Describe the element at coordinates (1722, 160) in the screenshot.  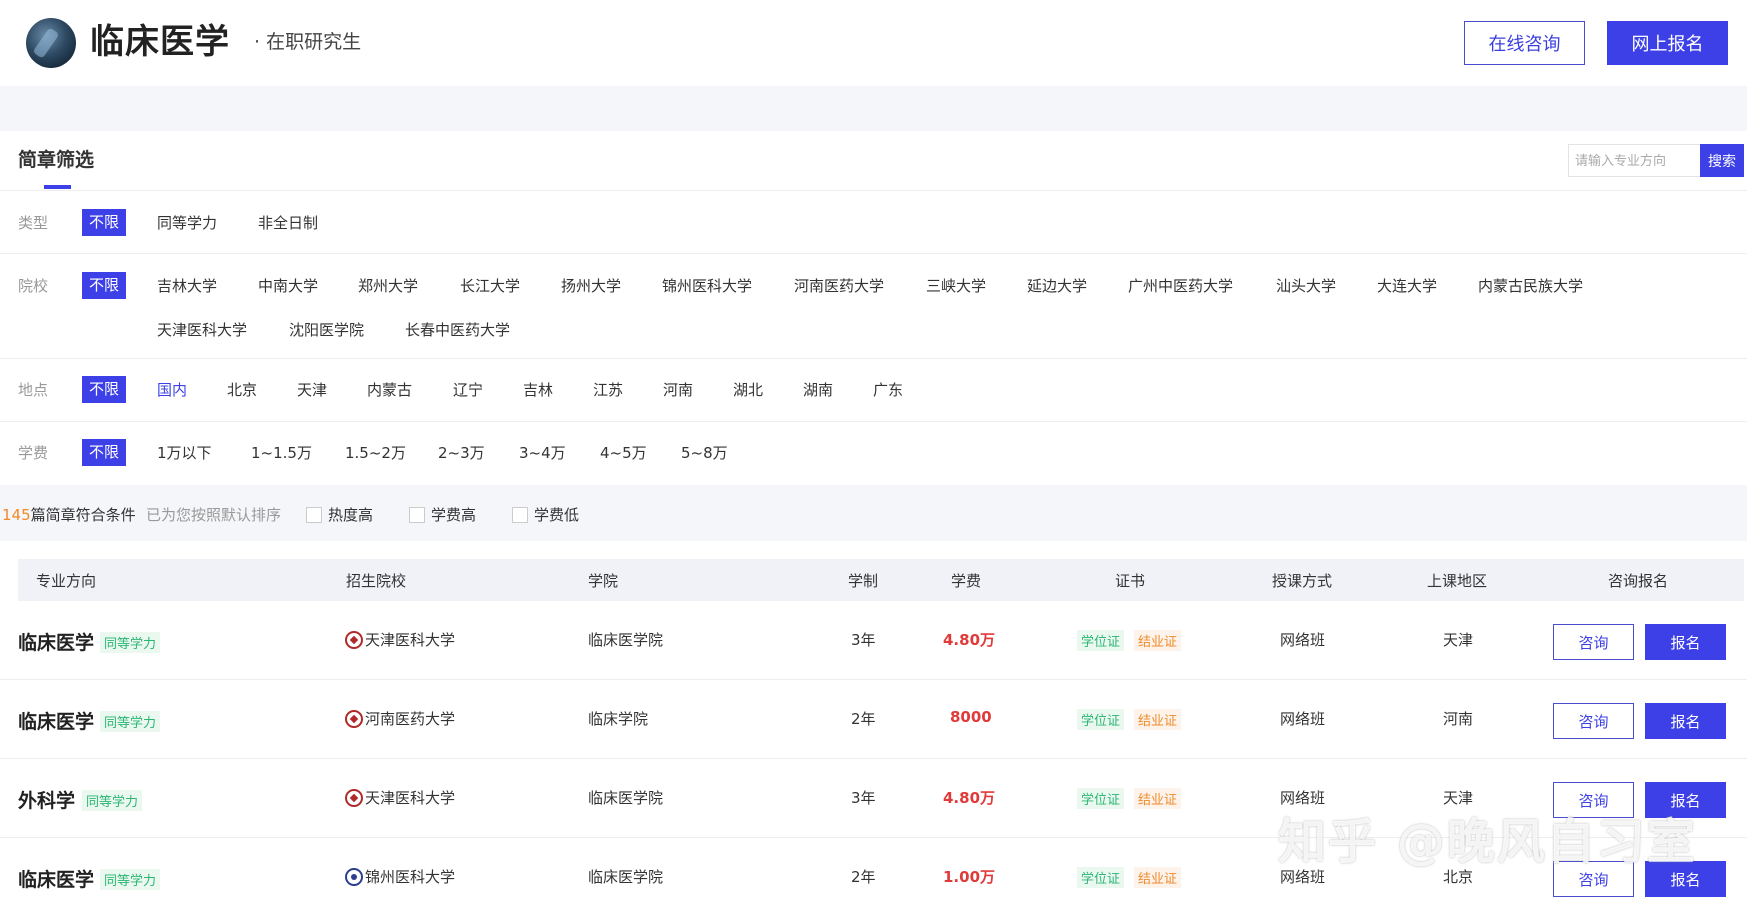
I see `search-button: 搜索` at that location.